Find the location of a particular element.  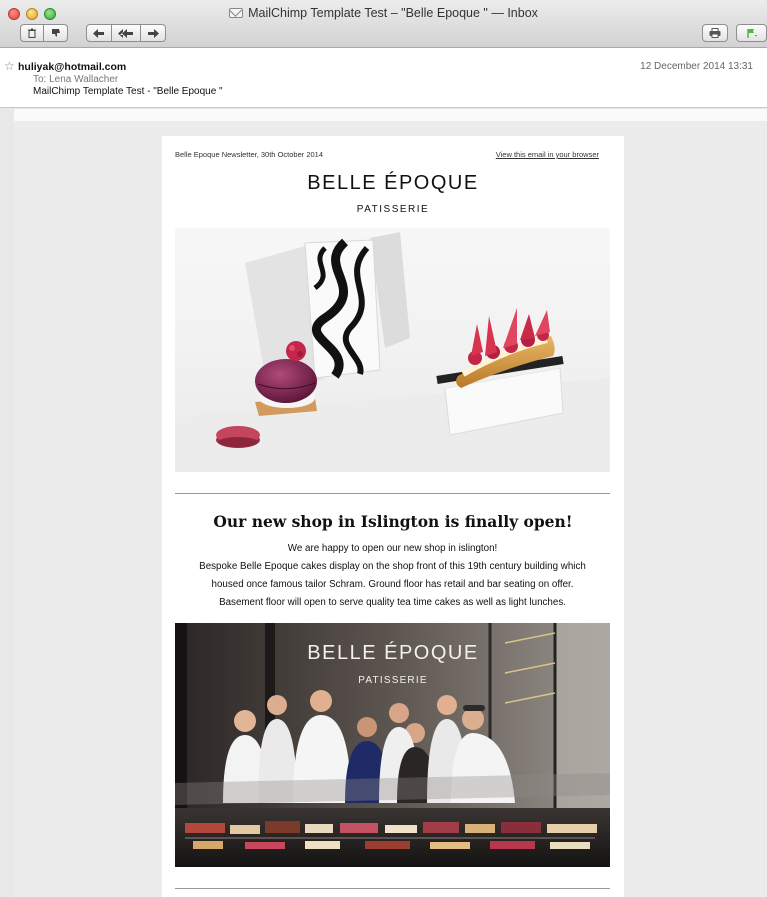

reply-all-icon is located at coordinates (125, 33).